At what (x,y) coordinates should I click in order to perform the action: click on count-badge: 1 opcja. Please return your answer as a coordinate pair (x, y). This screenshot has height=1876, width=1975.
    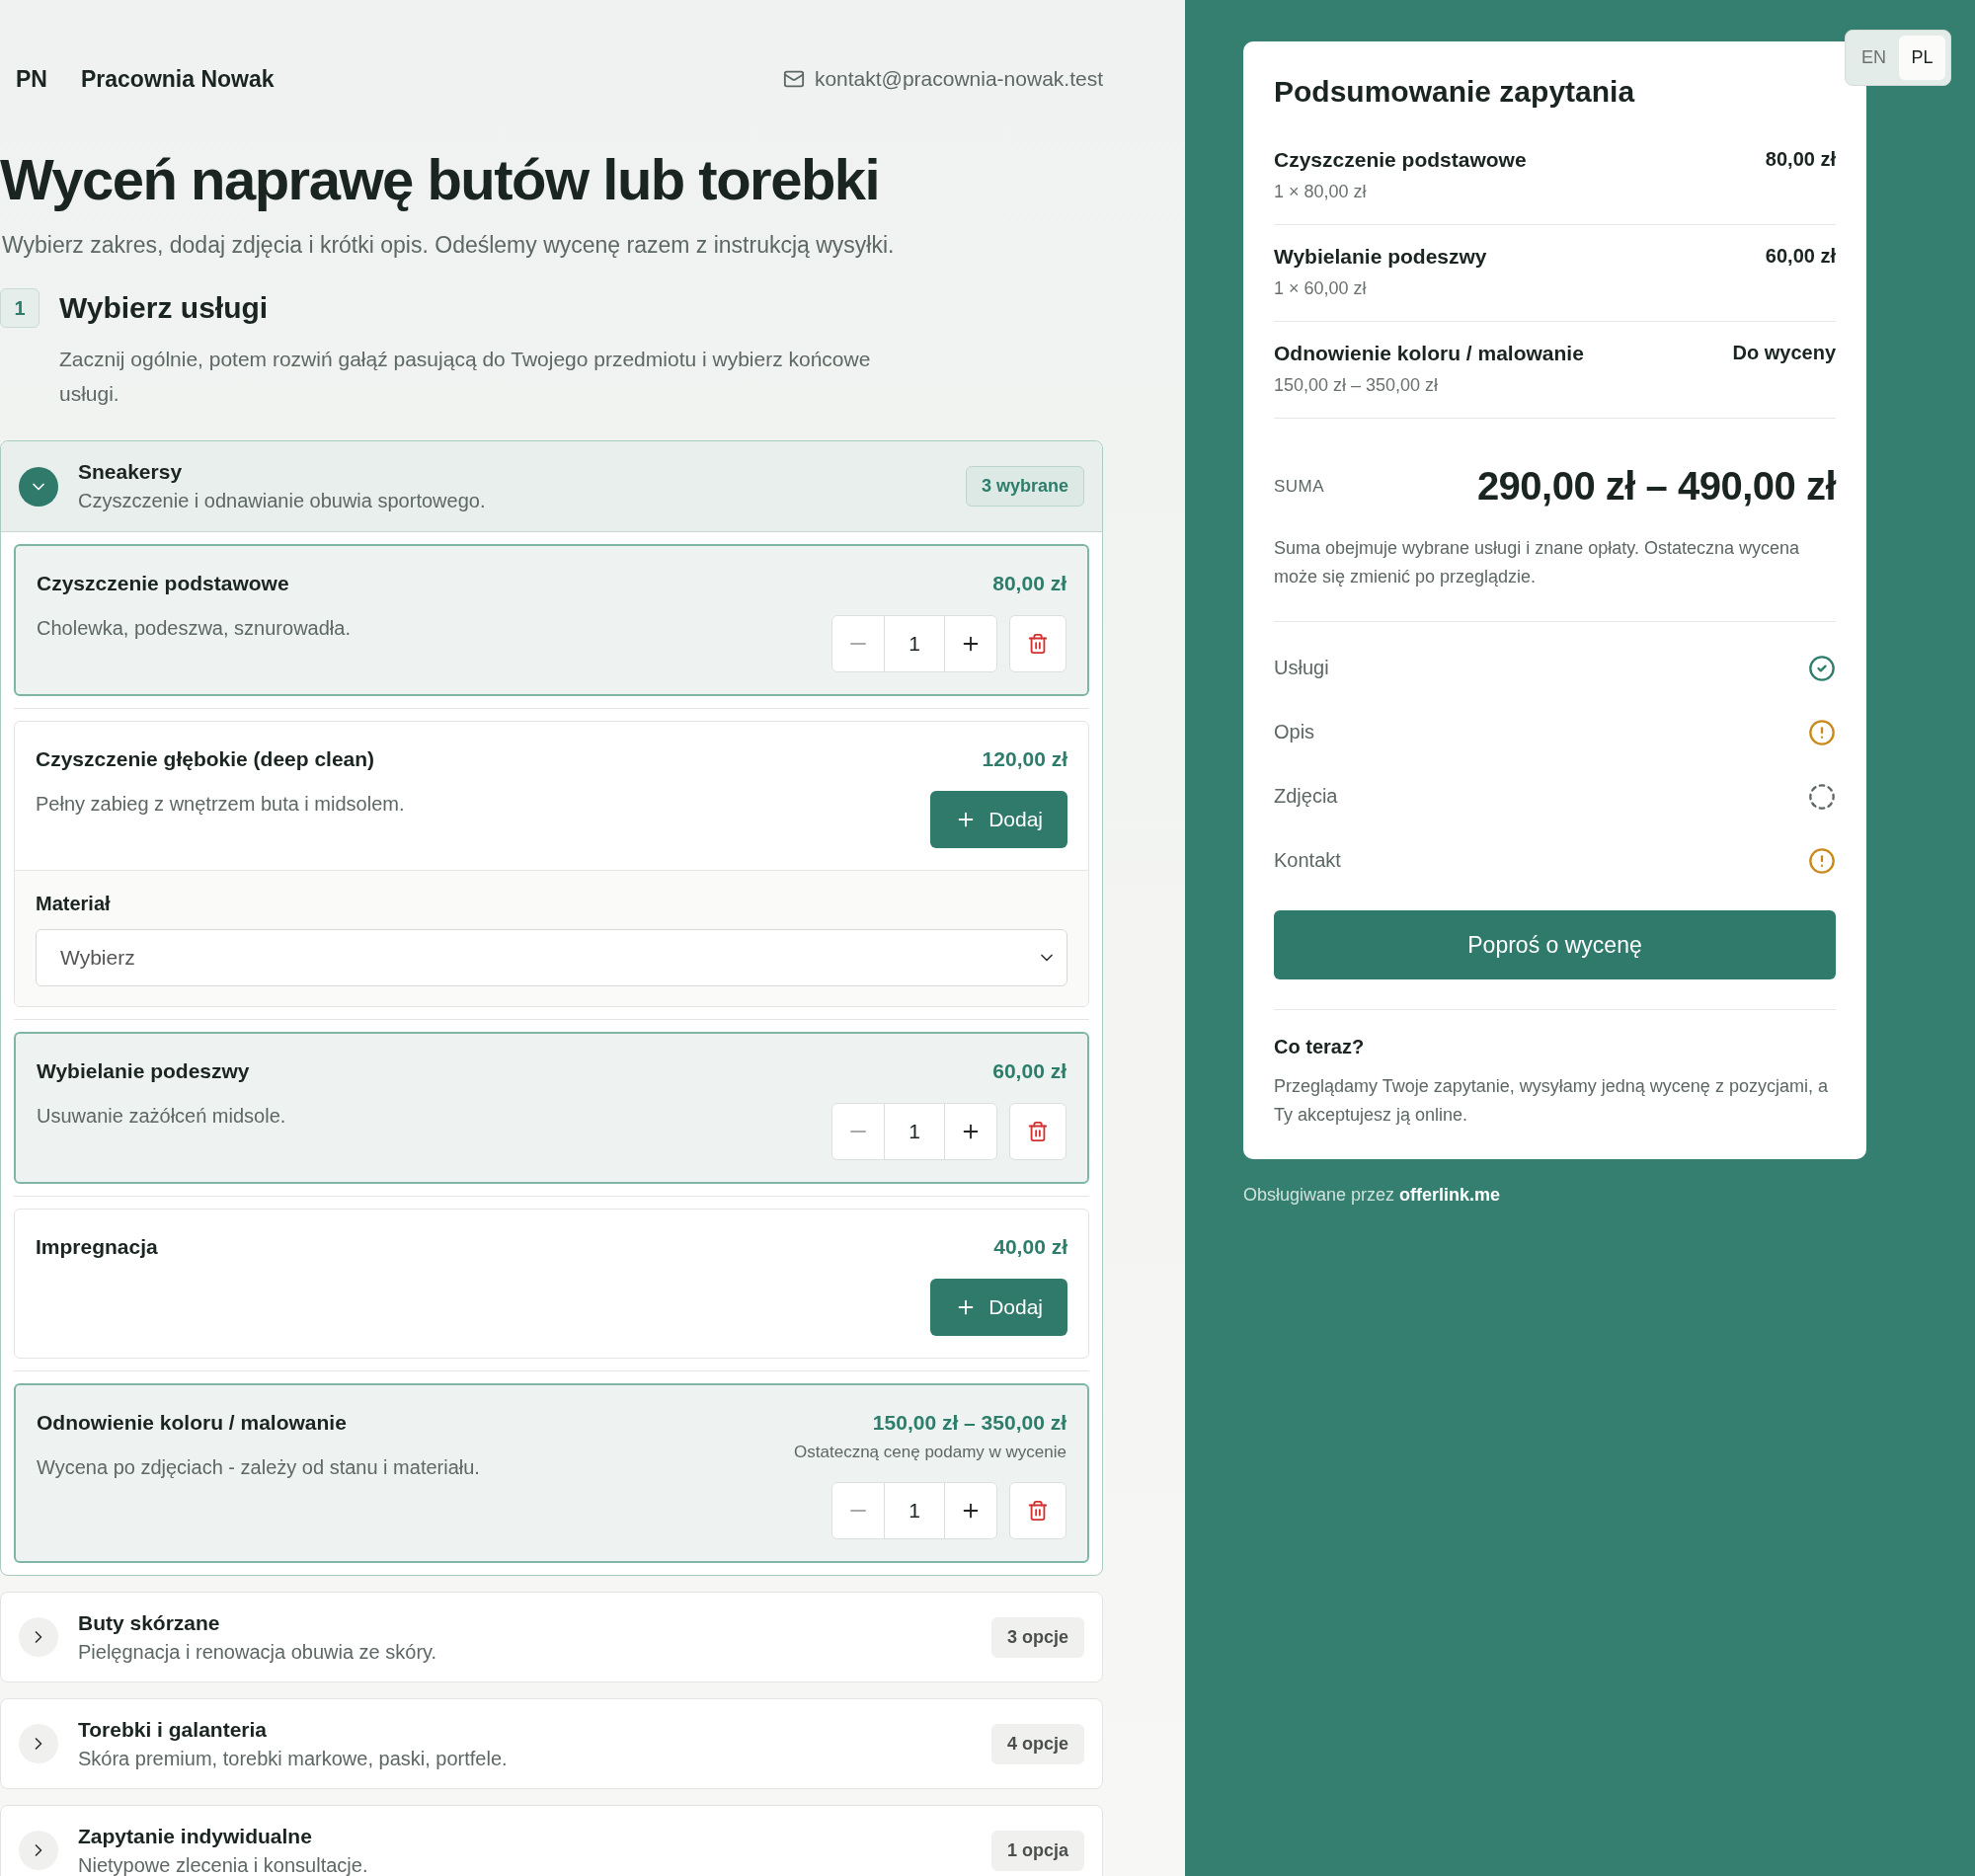
    Looking at the image, I should click on (1037, 1850).